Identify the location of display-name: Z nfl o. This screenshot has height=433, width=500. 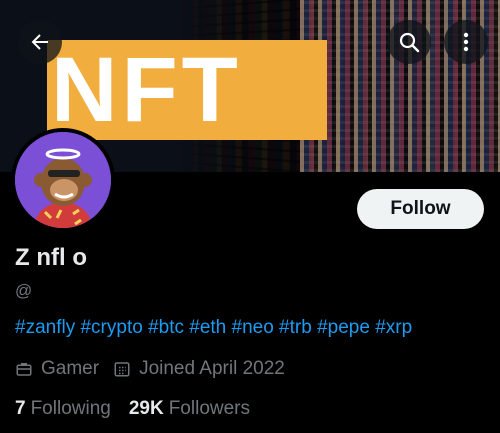
(51, 257).